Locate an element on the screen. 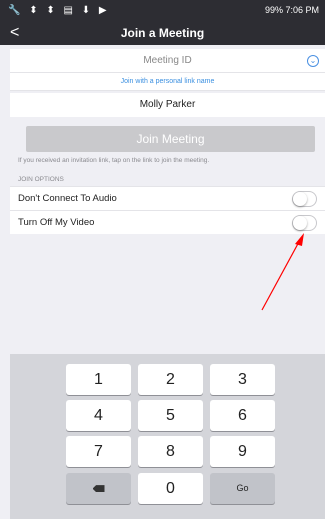 The image size is (325, 519). backspace-icon is located at coordinates (98, 489).